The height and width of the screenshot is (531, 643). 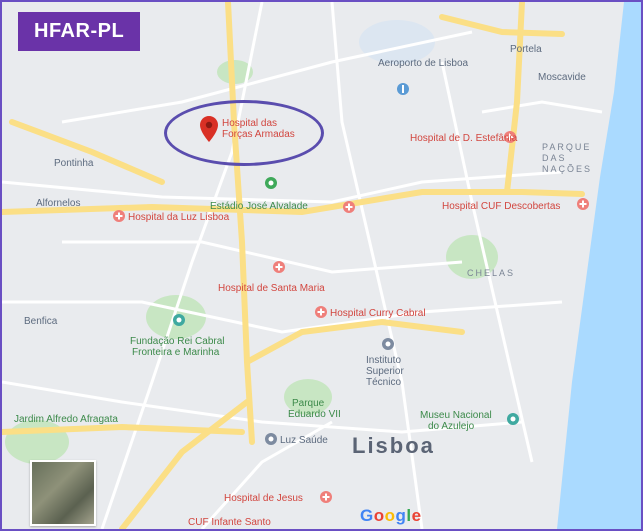 I want to click on place-label: Benfica, so click(x=40, y=321).